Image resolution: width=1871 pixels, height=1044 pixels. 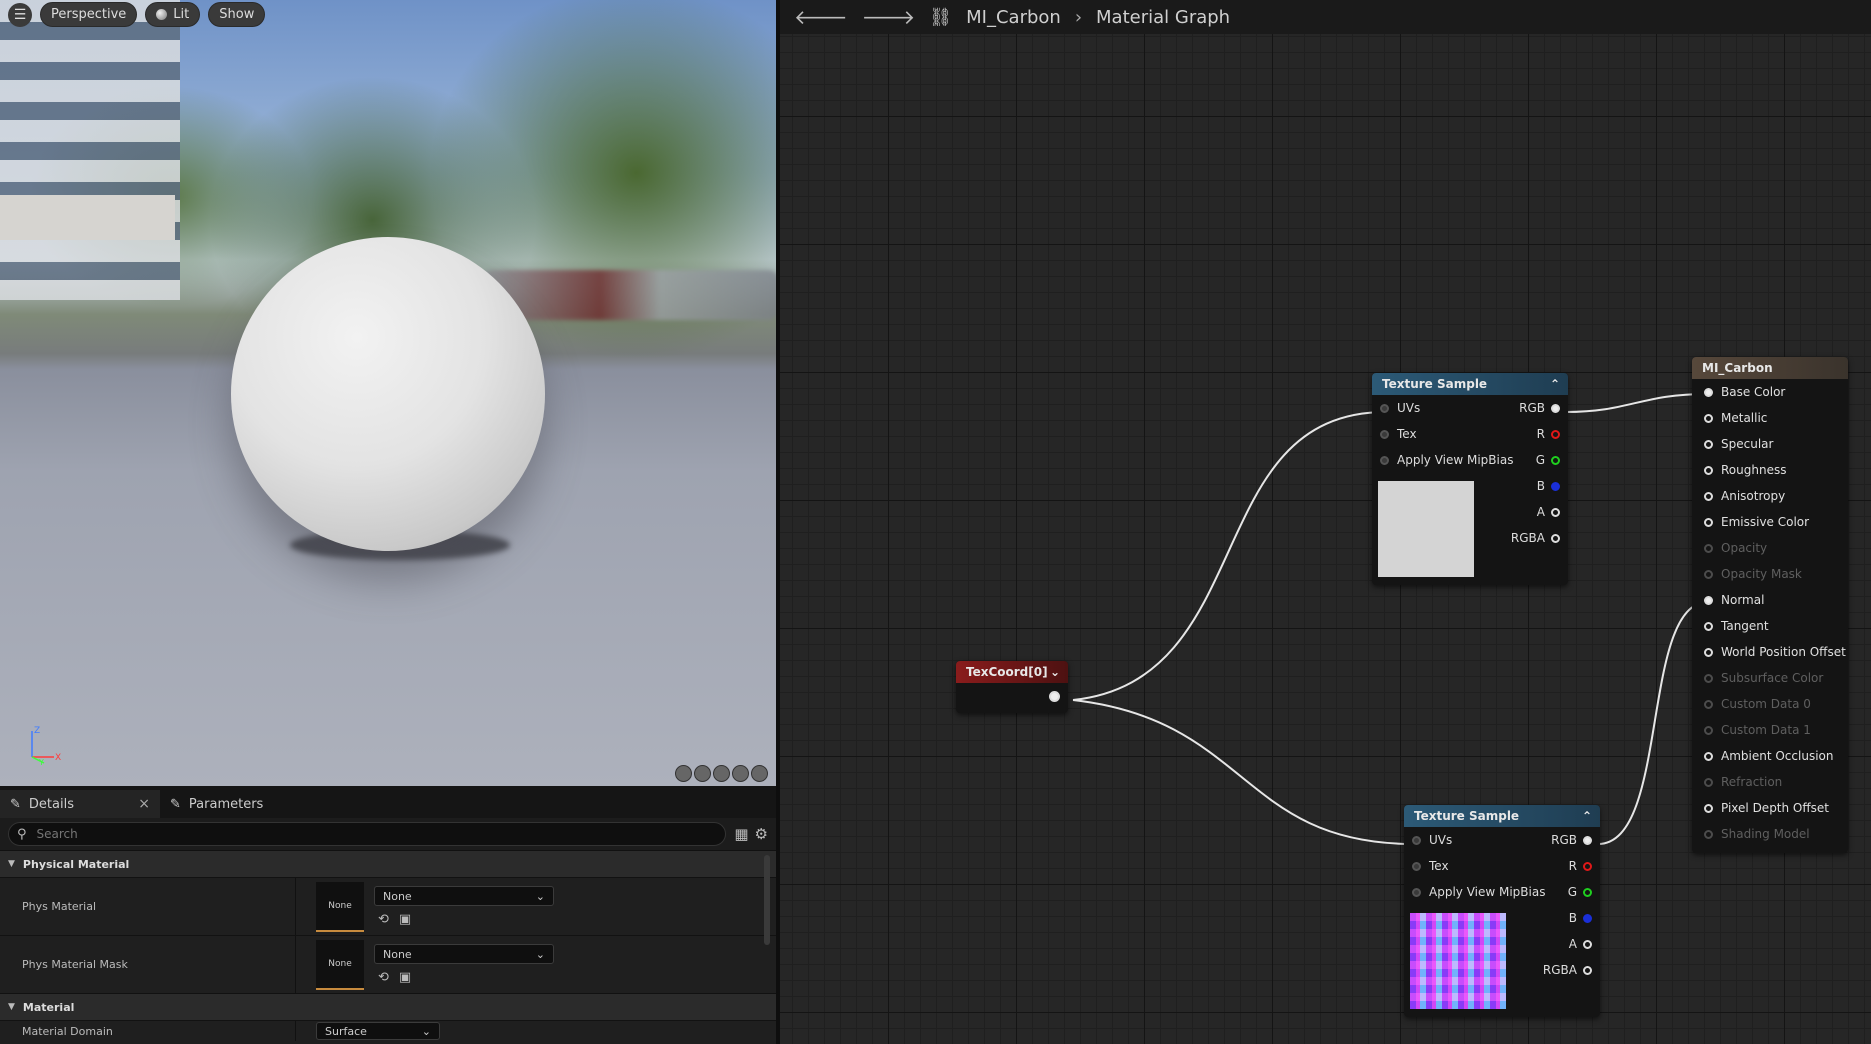 What do you see at coordinates (1012, 672) in the screenshot?
I see `node-title: TexCoord[0] ⌄` at bounding box center [1012, 672].